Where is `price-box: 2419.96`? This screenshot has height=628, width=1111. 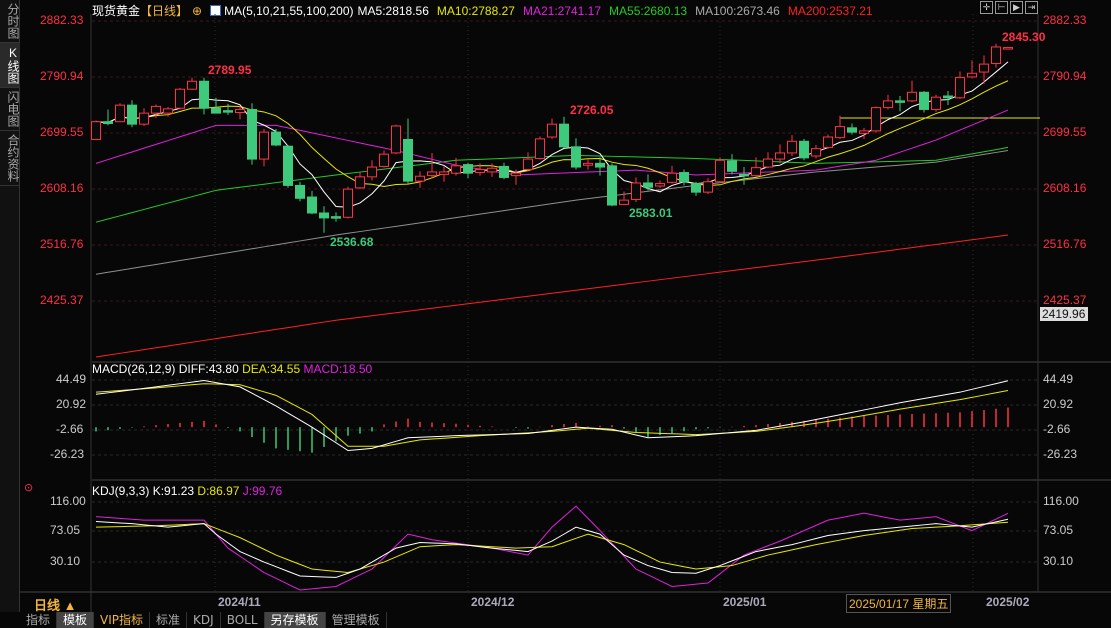
price-box: 2419.96 is located at coordinates (1064, 314).